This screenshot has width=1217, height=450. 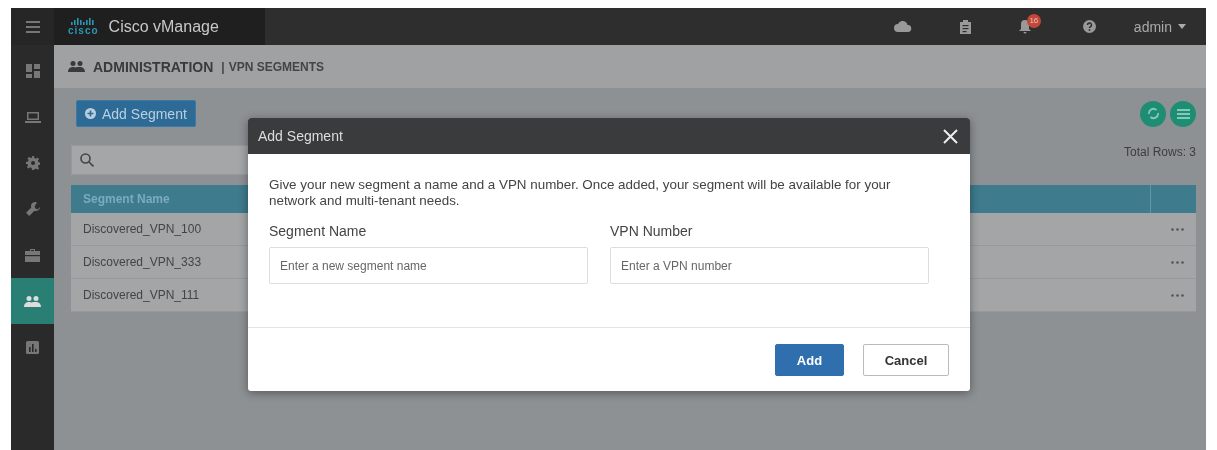 I want to click on add-segment-button: Add Segment, so click(x=136, y=113).